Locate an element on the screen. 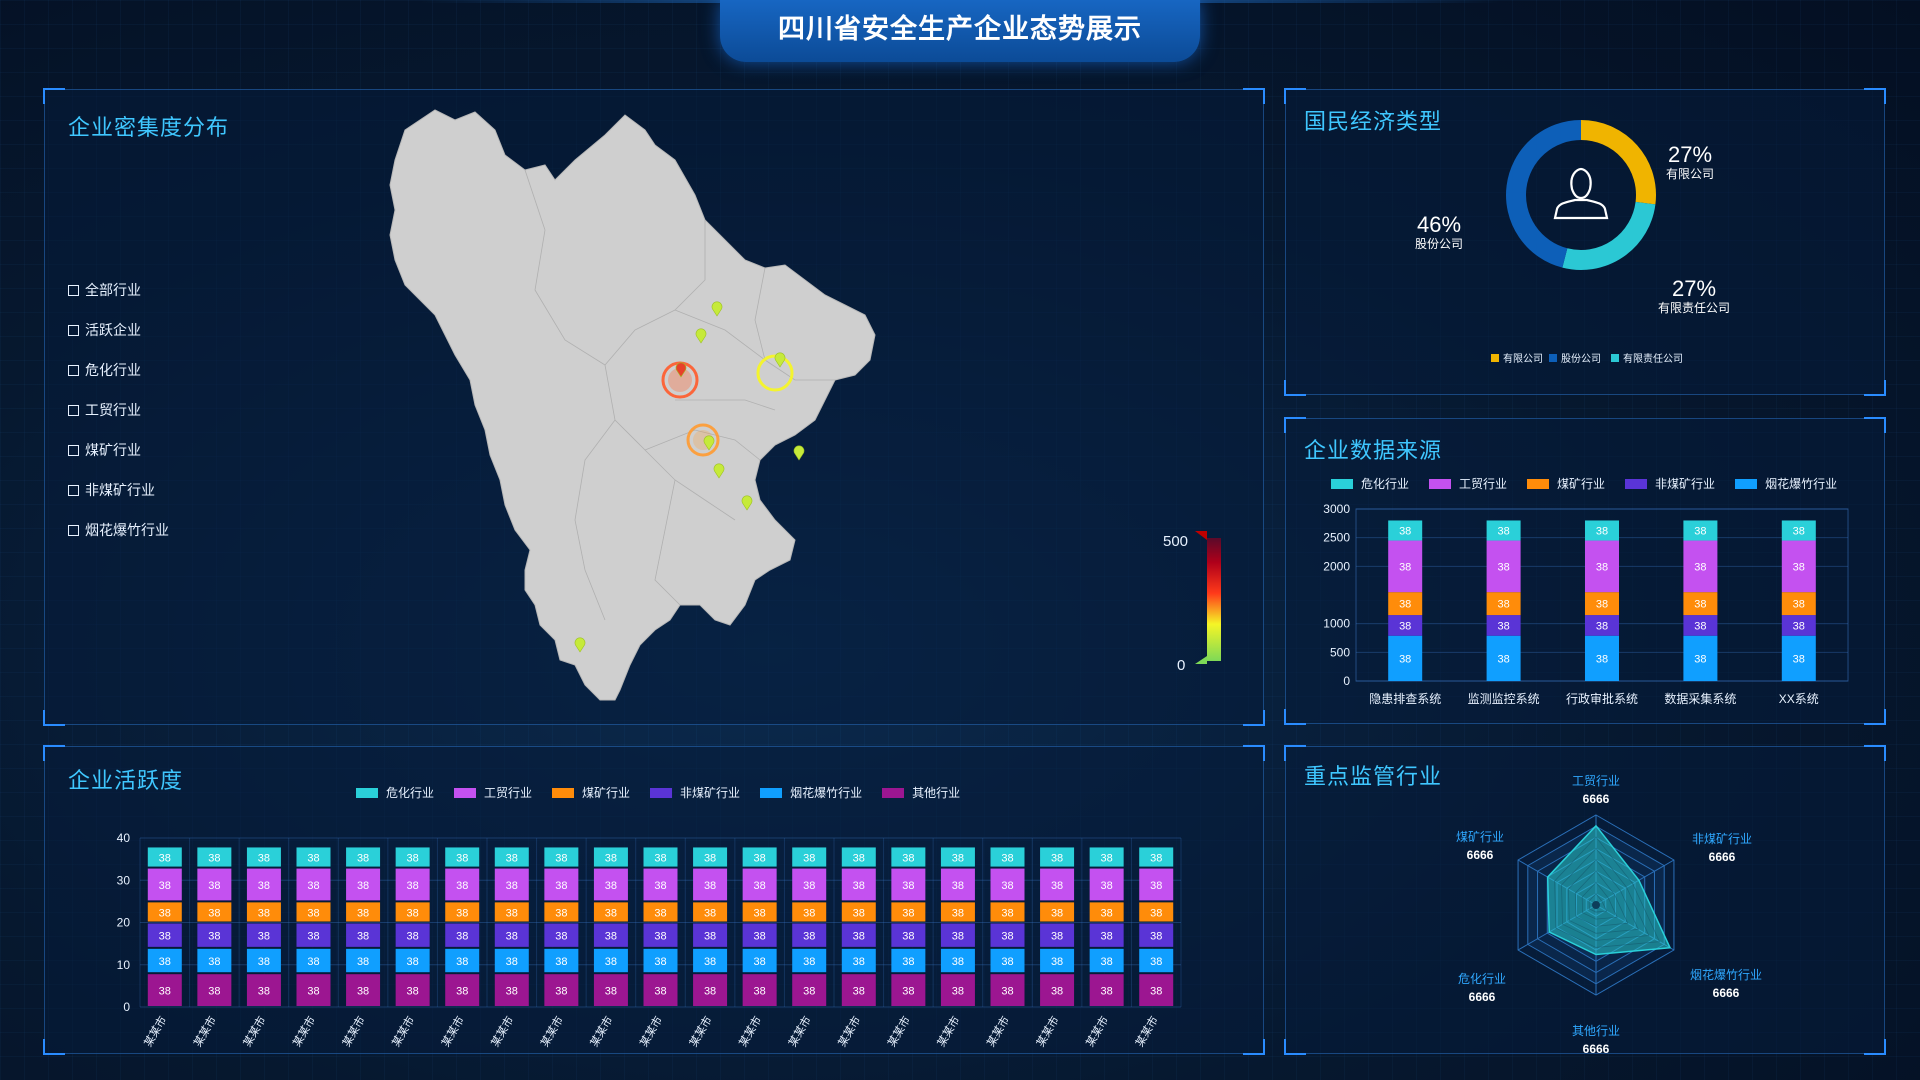  donut-legend-item: 有限责任公司 is located at coordinates (1647, 358).